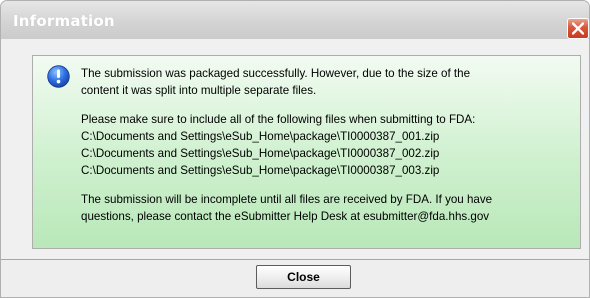 The height and width of the screenshot is (298, 590). Describe the element at coordinates (58, 76) in the screenshot. I see `info-icon` at that location.